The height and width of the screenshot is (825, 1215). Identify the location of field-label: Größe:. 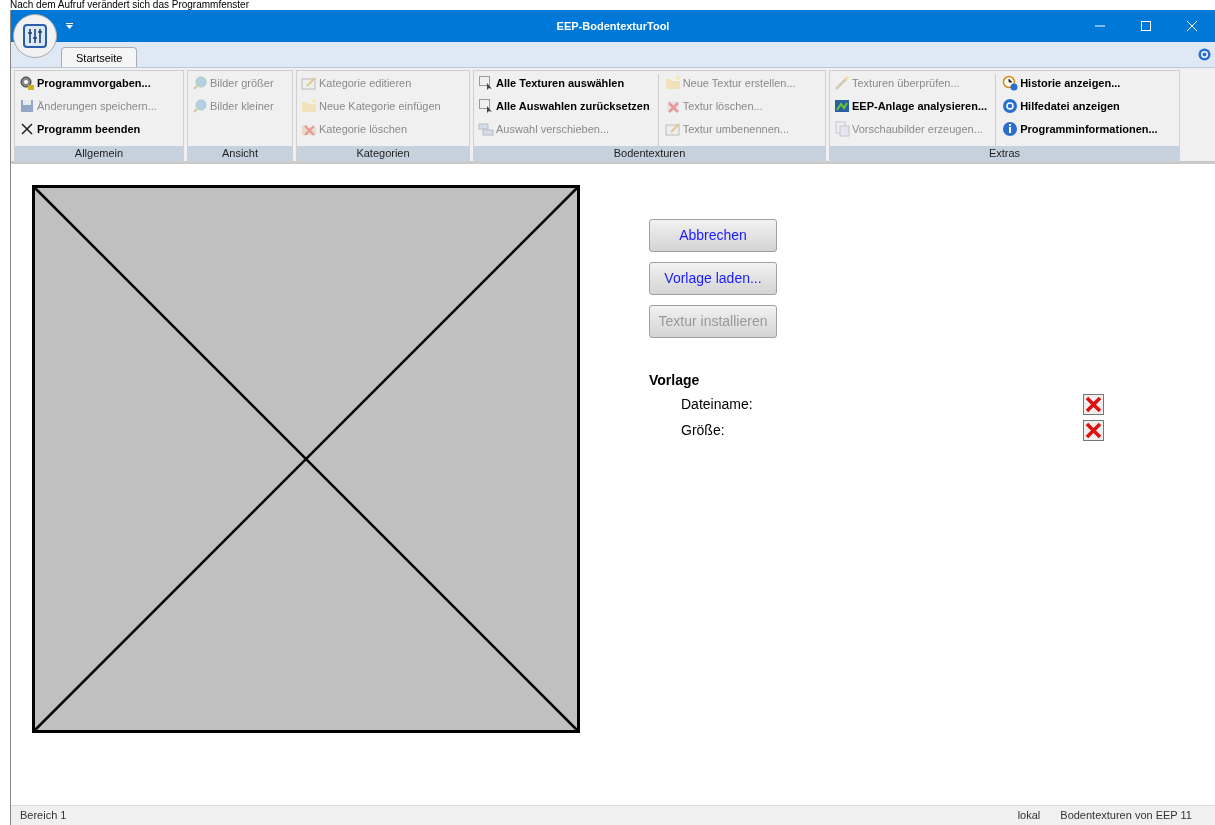
(703, 430).